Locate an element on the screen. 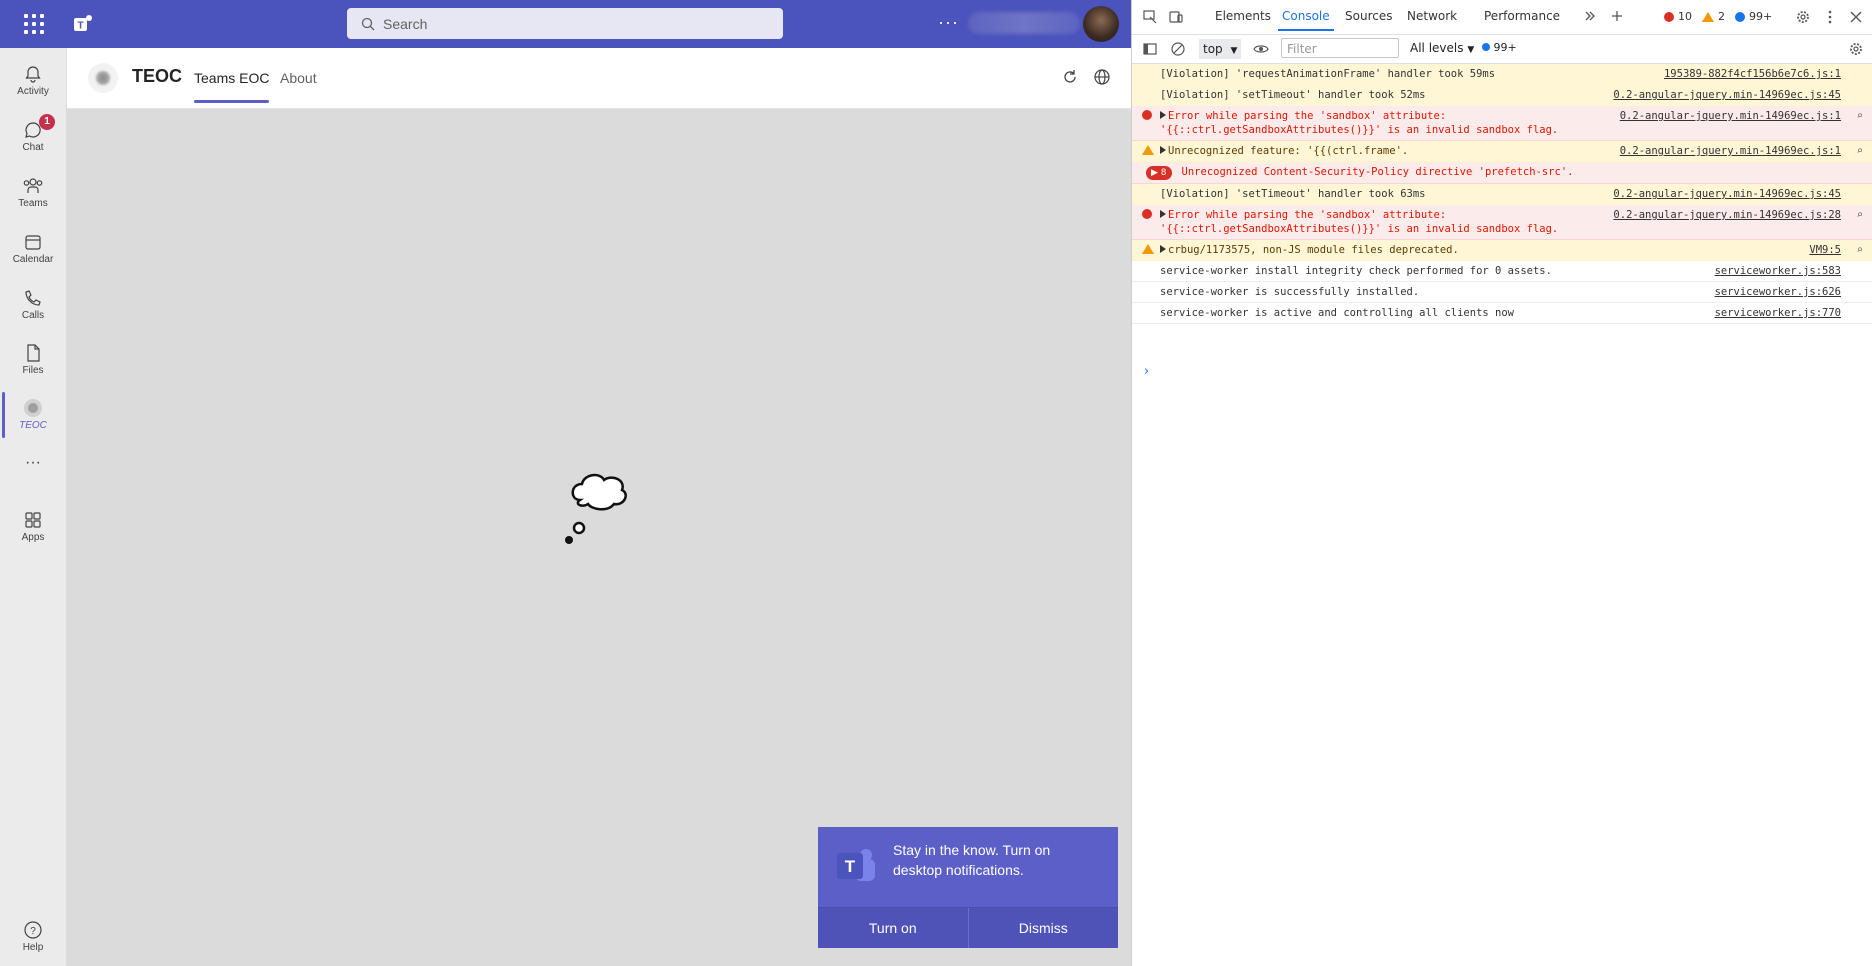  clear-console-icon is located at coordinates (1178, 49).